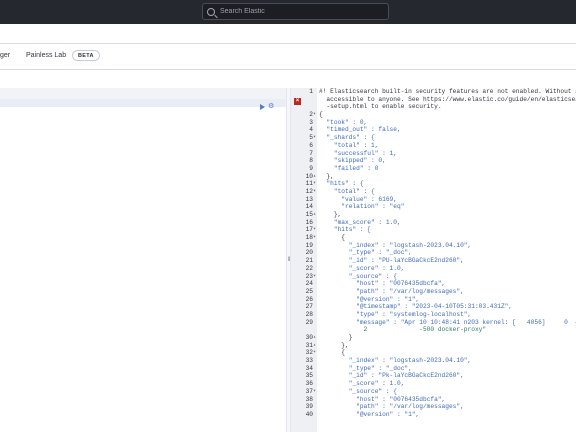 Image resolution: width=576 pixels, height=432 pixels. Describe the element at coordinates (433, 154) in the screenshot. I see `code-line: 7 "successful" : 1,` at that location.